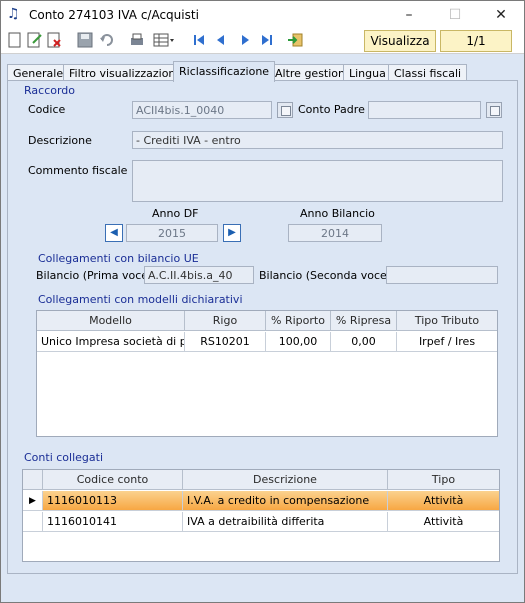  Describe the element at coordinates (501, 15) in the screenshot. I see `close-button: ✕` at that location.